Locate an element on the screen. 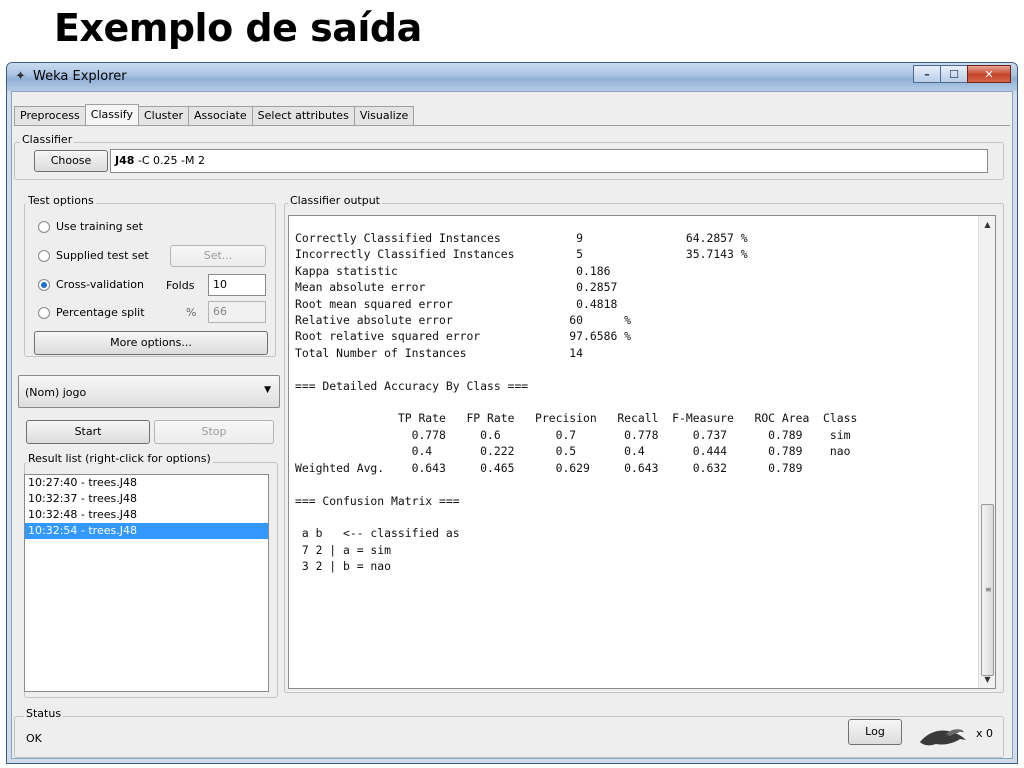 The height and width of the screenshot is (768, 1024). minimize-button: – is located at coordinates (927, 74).